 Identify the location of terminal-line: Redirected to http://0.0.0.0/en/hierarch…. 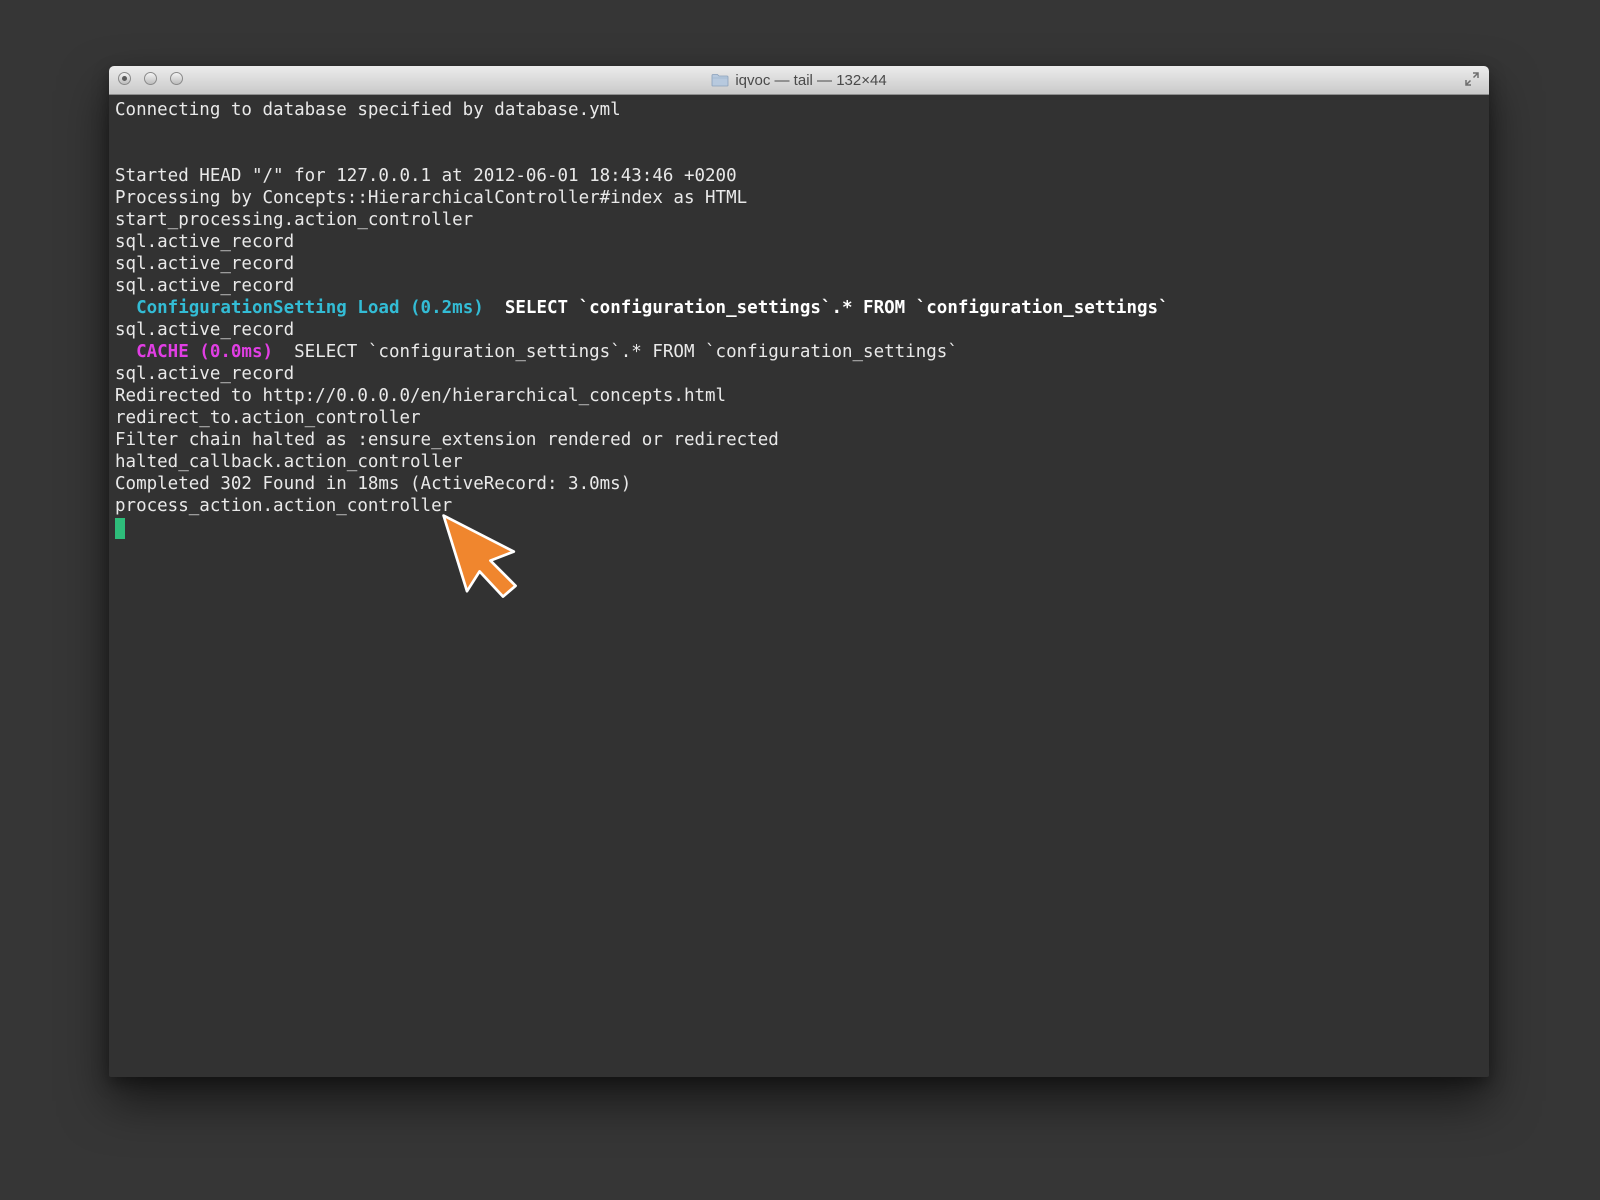
(421, 396).